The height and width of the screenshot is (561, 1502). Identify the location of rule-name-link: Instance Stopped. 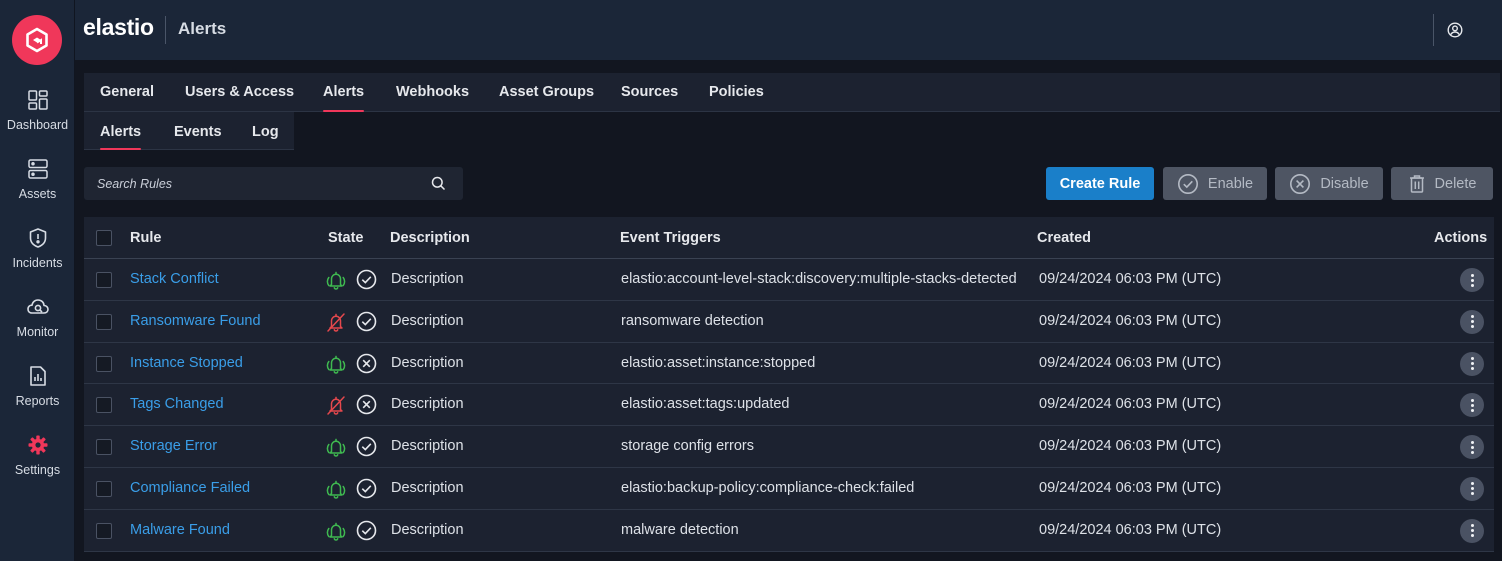
(186, 363).